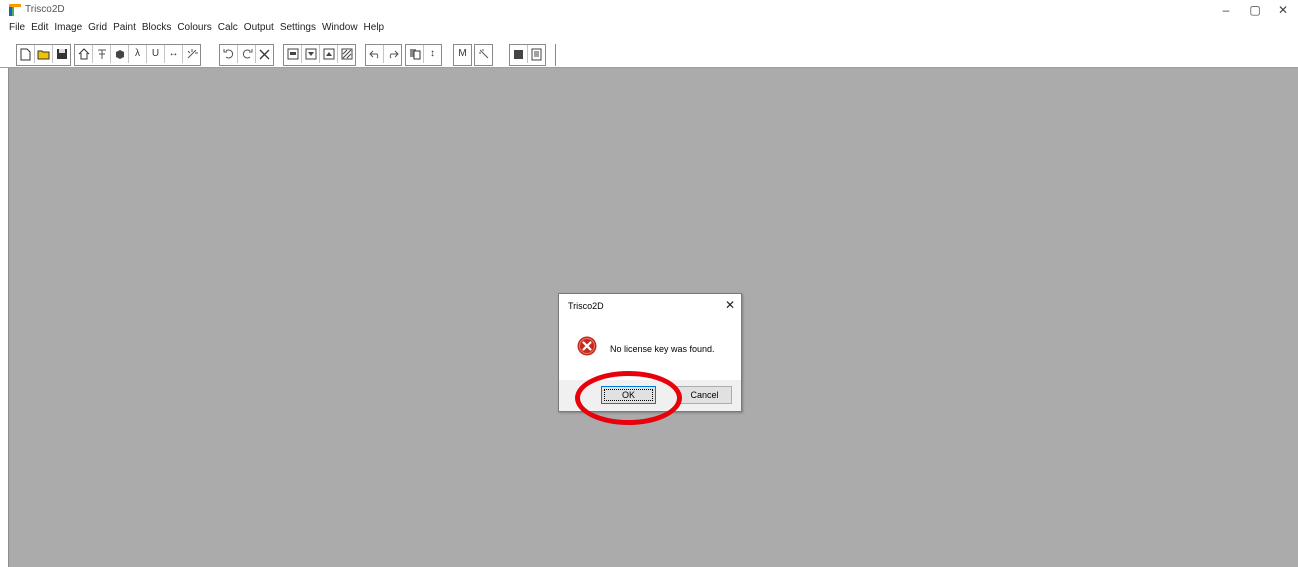  What do you see at coordinates (298, 28) in the screenshot?
I see `menu-settings: Settings` at bounding box center [298, 28].